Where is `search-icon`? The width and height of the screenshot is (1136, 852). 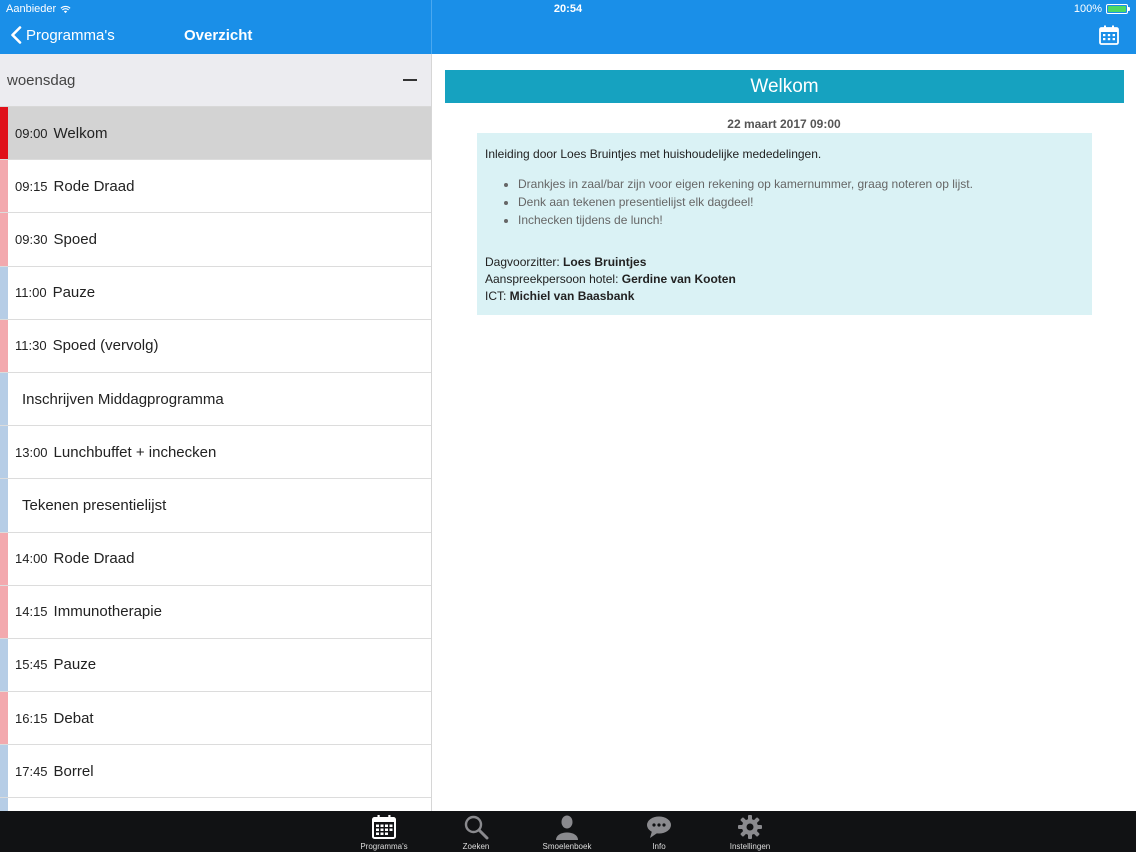 search-icon is located at coordinates (476, 827).